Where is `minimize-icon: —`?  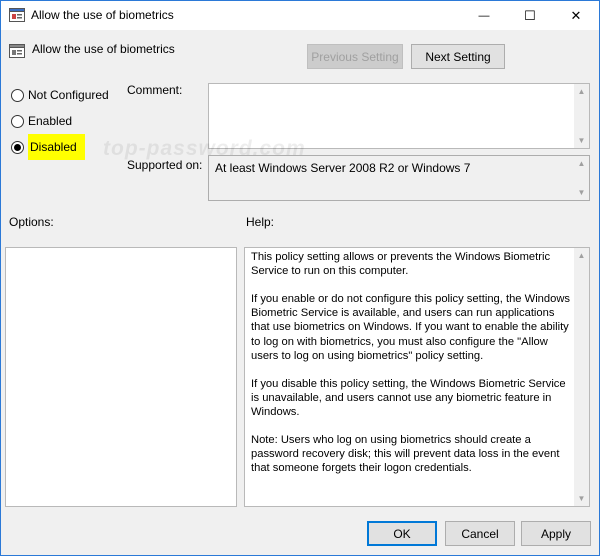 minimize-icon: — is located at coordinates (484, 15).